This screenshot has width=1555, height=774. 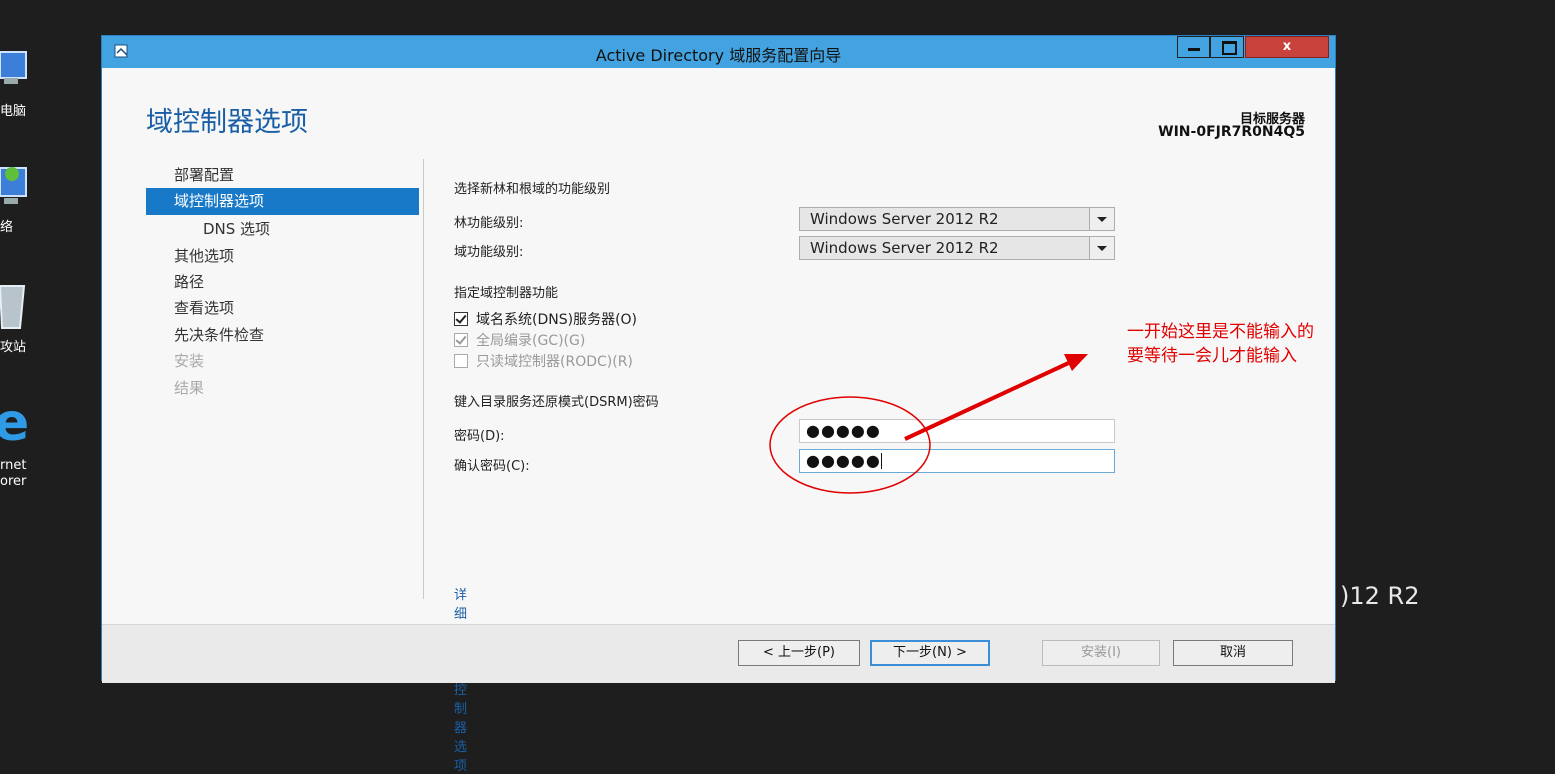 I want to click on annotation-line-1: 一开始这里是不能输入的, so click(x=1220, y=332).